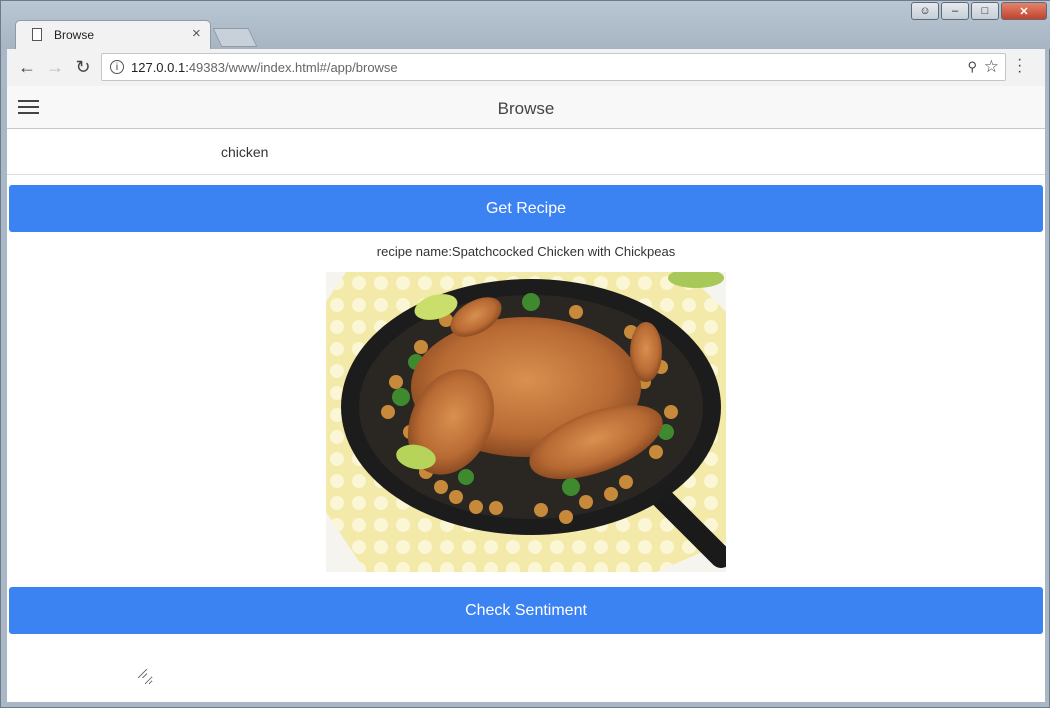 The image size is (1050, 708). Describe the element at coordinates (74, 35) in the screenshot. I see `tab-title: Browse` at that location.